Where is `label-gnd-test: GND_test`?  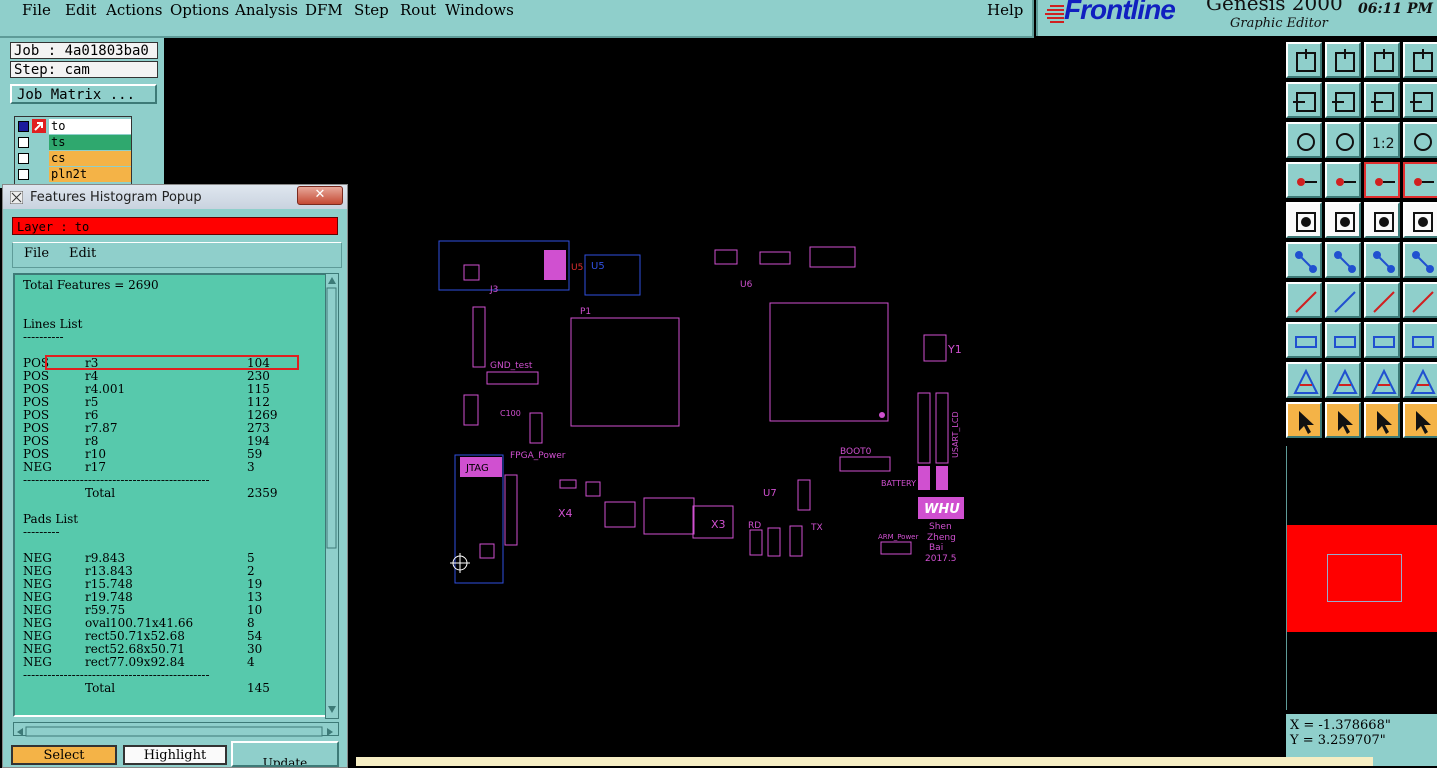 label-gnd-test: GND_test is located at coordinates (511, 366).